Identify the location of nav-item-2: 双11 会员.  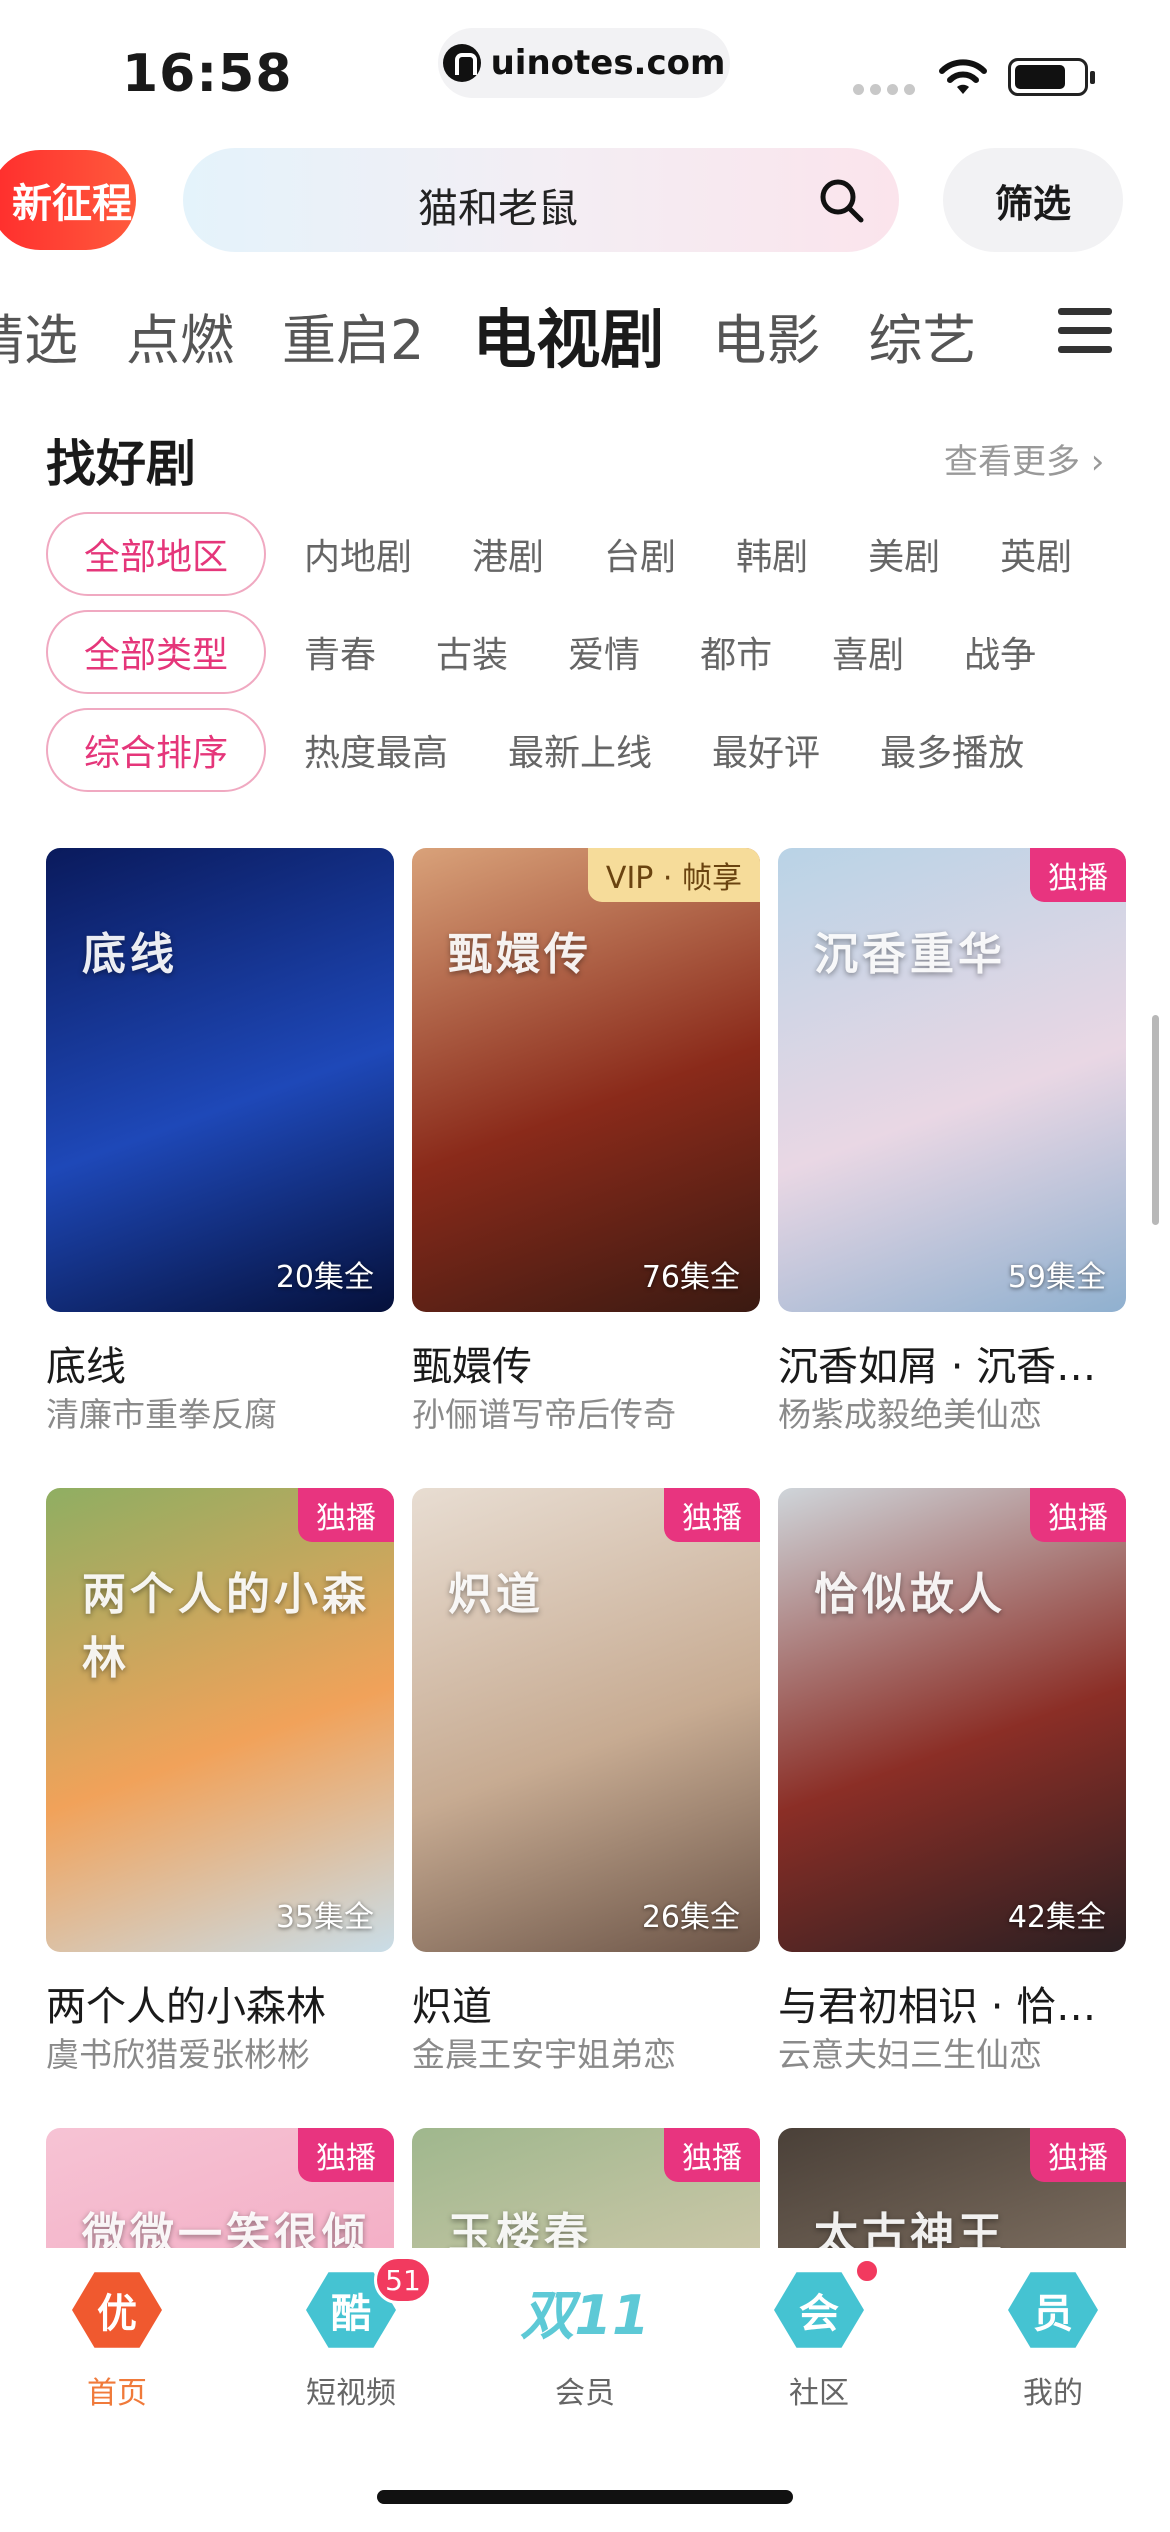
(585, 2348).